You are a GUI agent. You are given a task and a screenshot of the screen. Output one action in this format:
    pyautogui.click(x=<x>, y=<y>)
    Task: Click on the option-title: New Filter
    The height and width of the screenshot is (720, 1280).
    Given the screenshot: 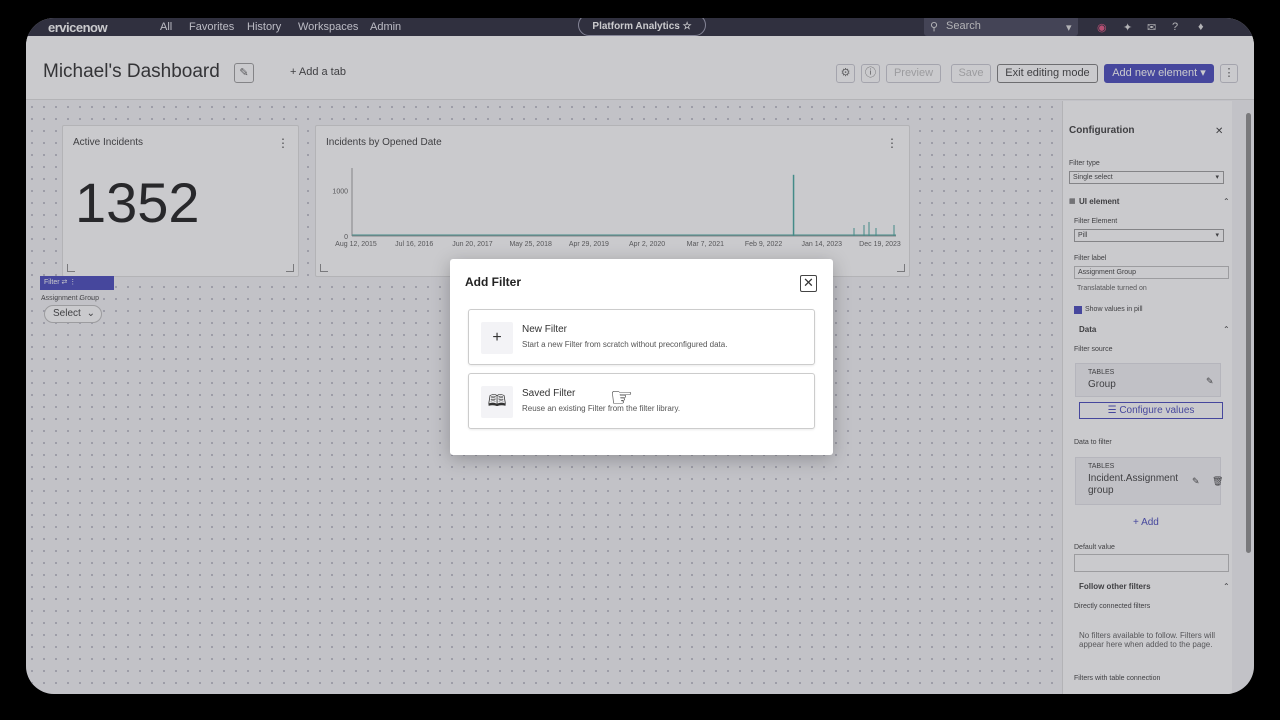 What is the action you would take?
    pyautogui.click(x=545, y=329)
    